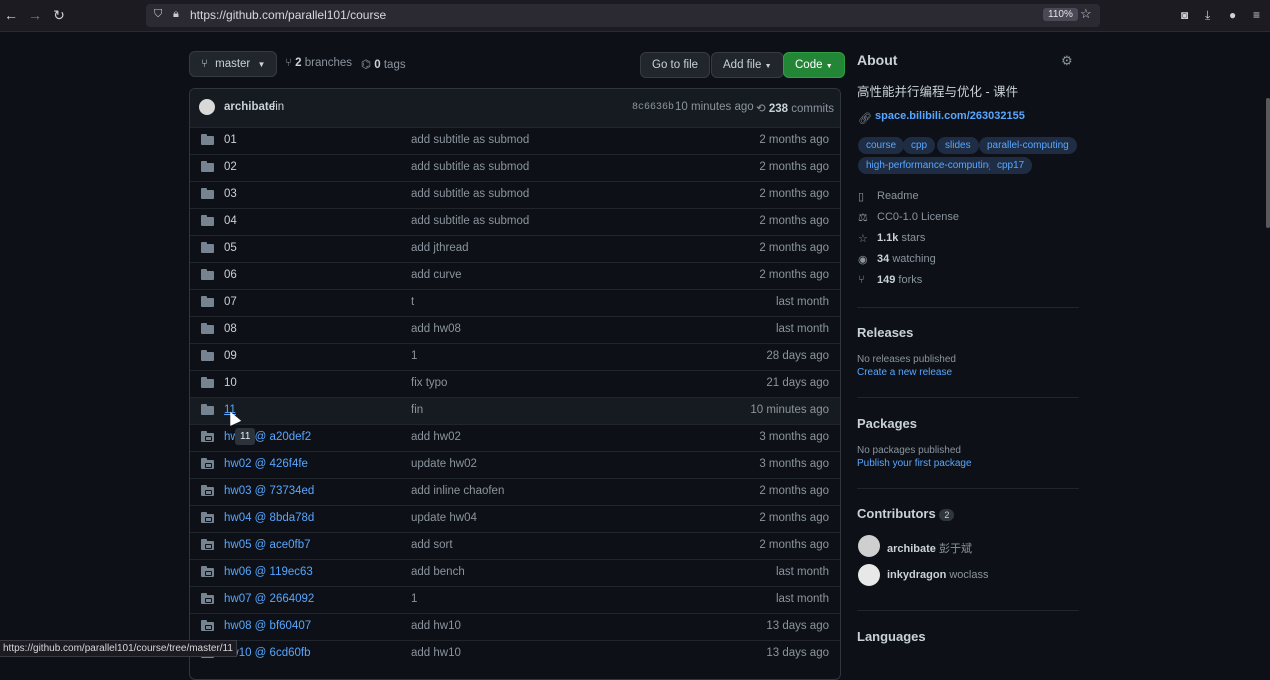 Image resolution: width=1270 pixels, height=680 pixels. I want to click on submodule-row: hw05 @ ace0fb7 add sort 2 months ago, so click(515, 545).